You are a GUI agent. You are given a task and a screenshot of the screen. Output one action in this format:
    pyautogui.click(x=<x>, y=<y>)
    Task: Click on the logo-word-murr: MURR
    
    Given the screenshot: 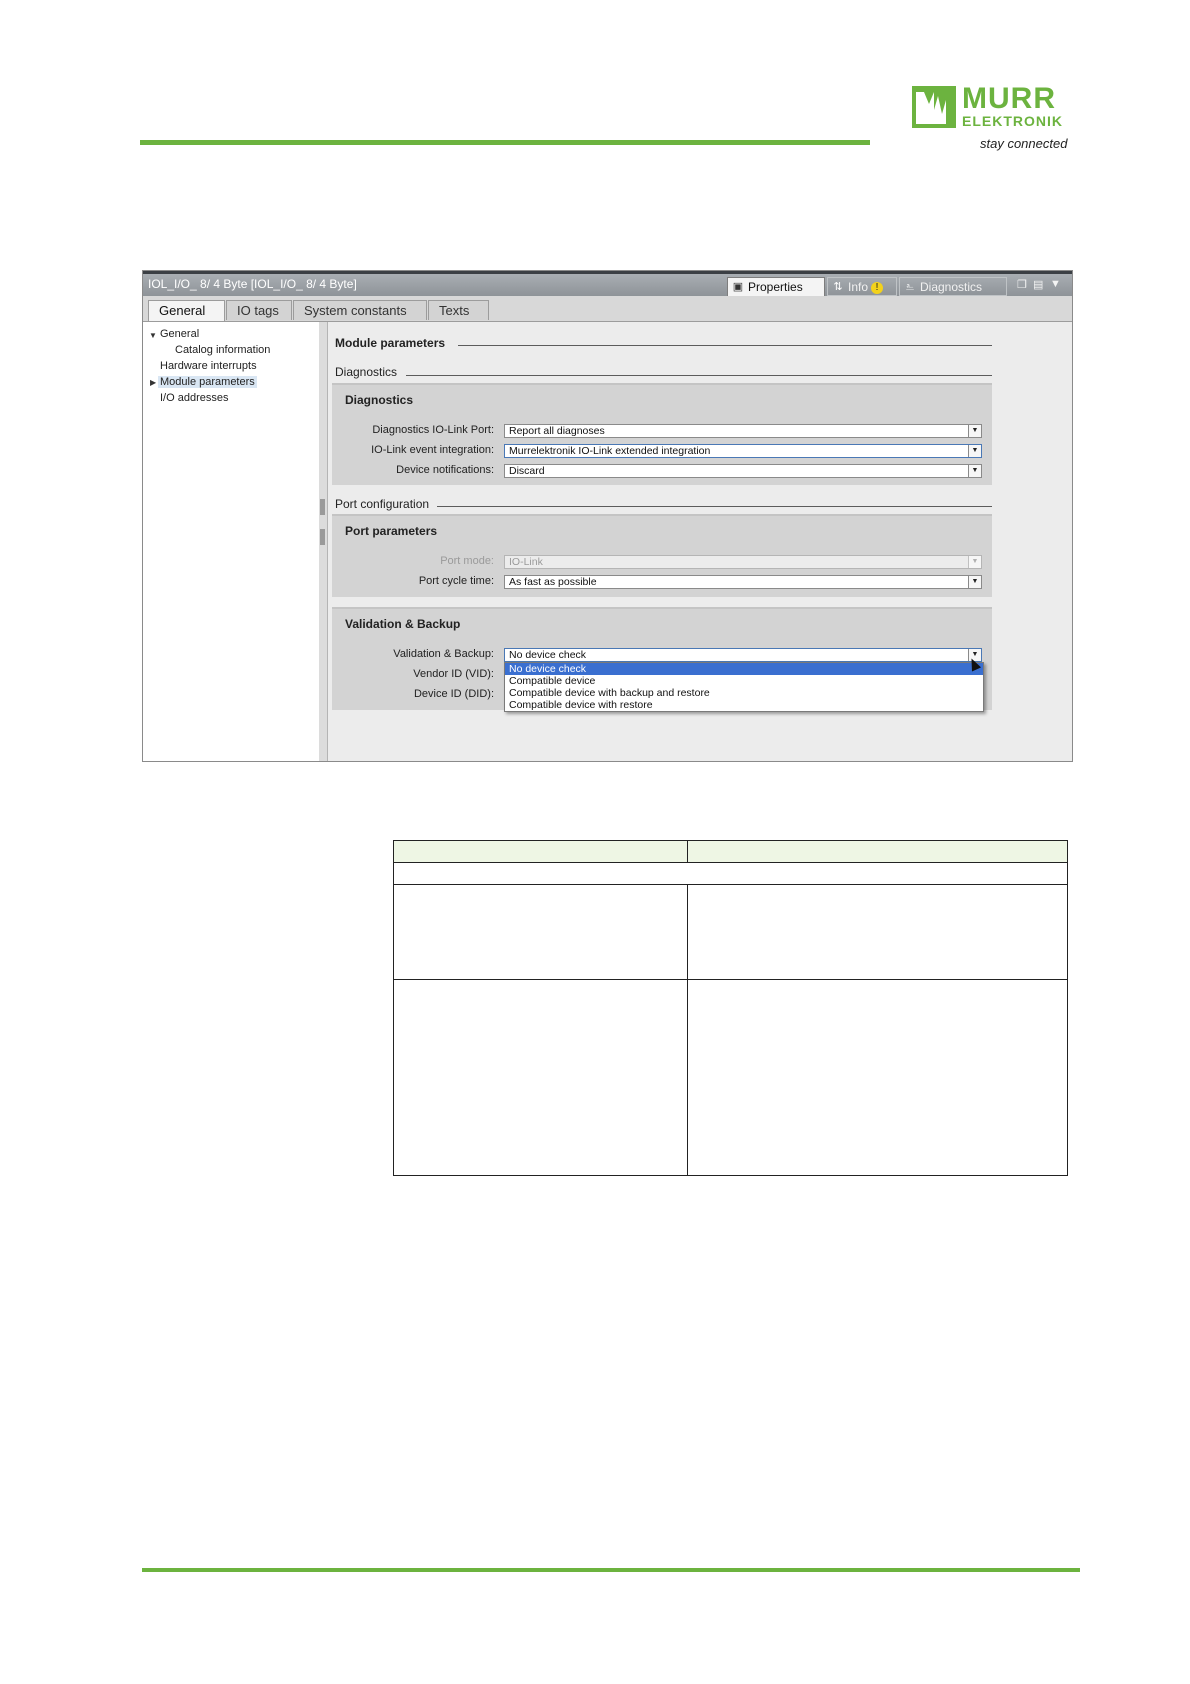 What is the action you would take?
    pyautogui.click(x=1009, y=98)
    